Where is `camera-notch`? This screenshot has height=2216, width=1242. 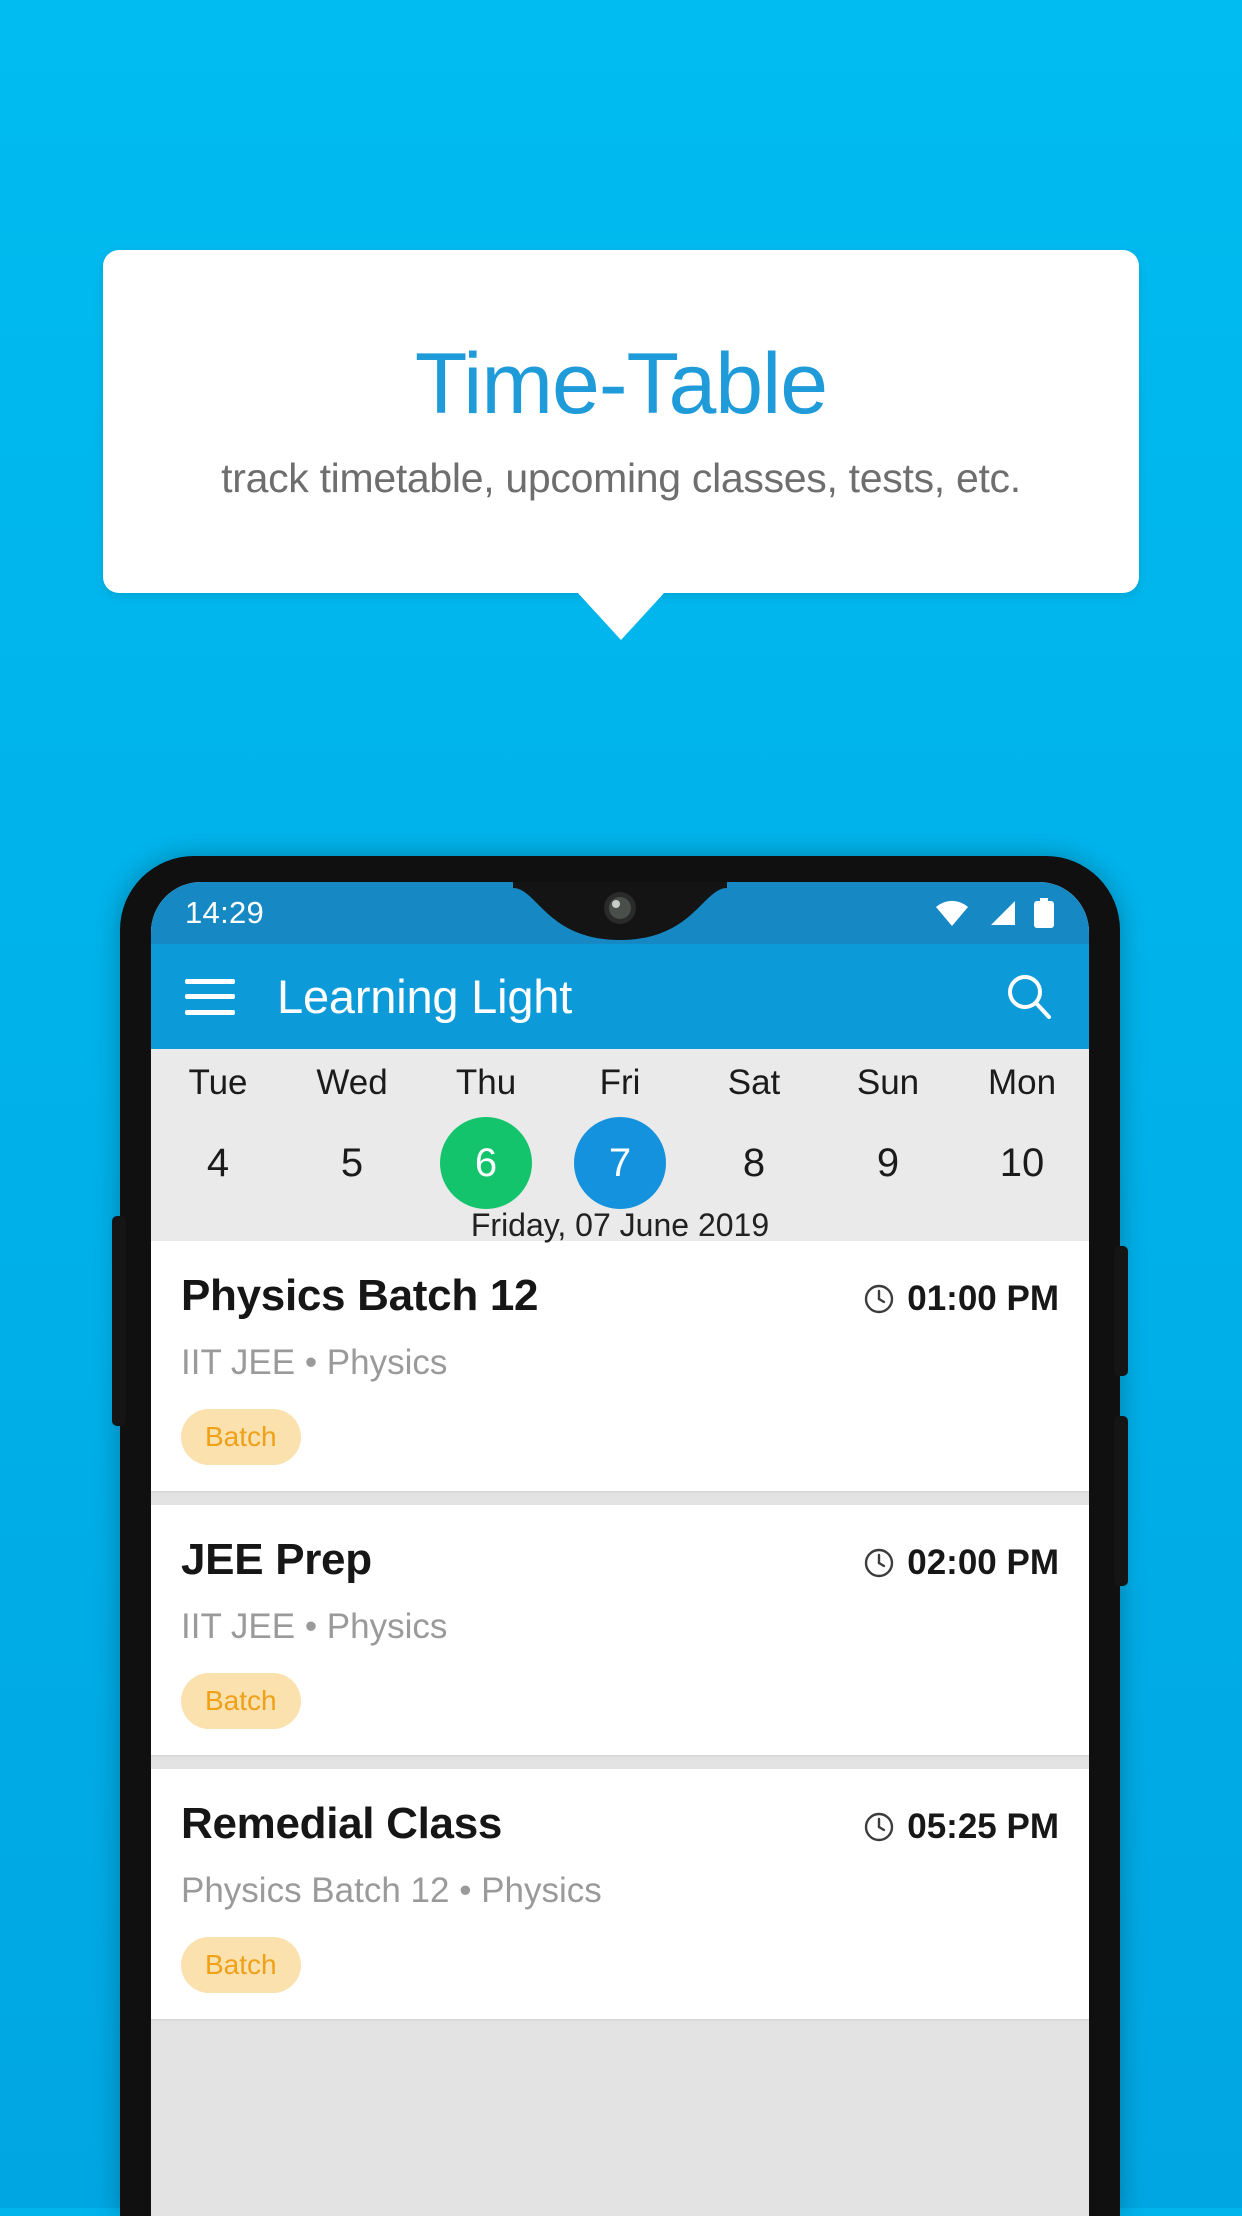
camera-notch is located at coordinates (620, 913).